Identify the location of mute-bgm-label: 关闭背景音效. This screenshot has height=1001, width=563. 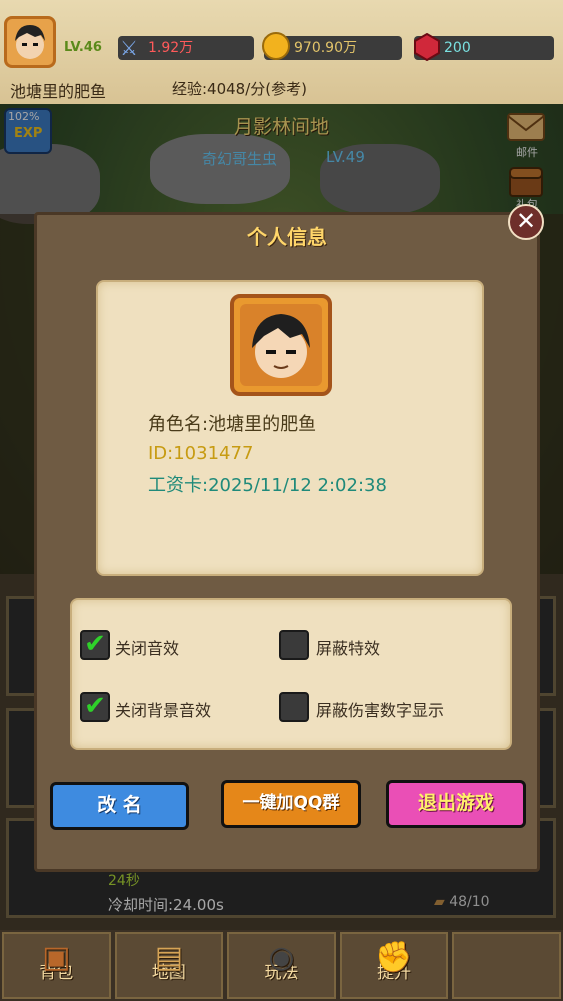
(163, 710).